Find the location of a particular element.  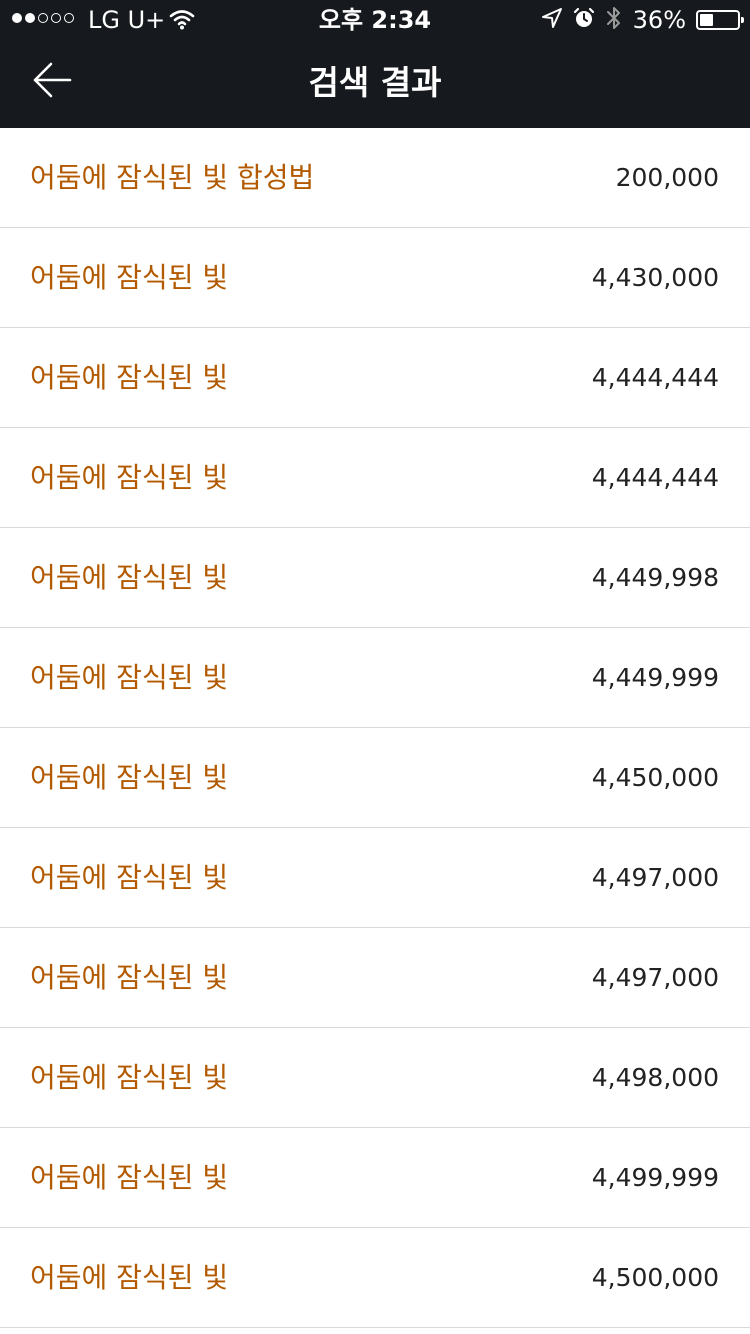

result-price: 4,498,000 is located at coordinates (655, 1077).